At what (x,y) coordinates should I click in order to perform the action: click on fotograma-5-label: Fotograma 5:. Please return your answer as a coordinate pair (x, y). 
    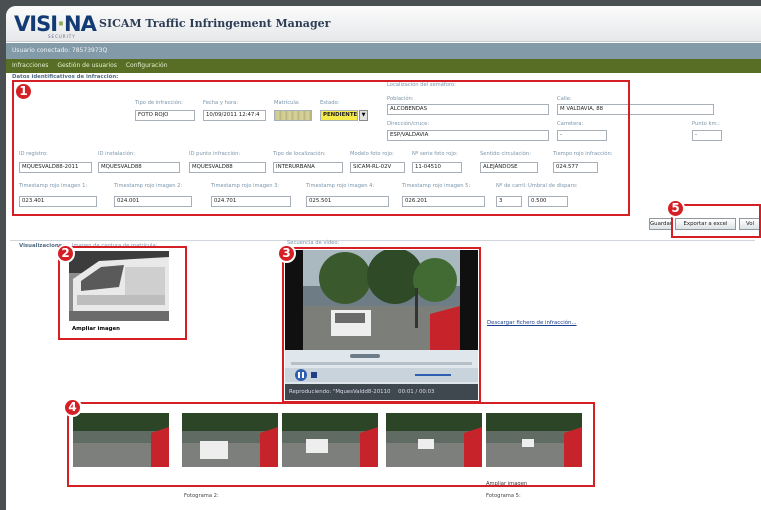
    Looking at the image, I should click on (503, 496).